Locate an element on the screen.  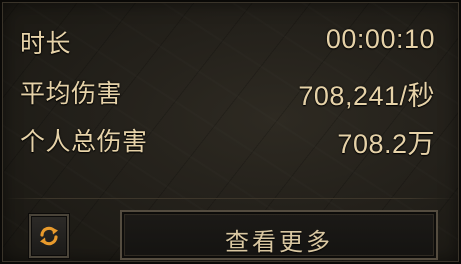
refresh-button is located at coordinates (49, 236).